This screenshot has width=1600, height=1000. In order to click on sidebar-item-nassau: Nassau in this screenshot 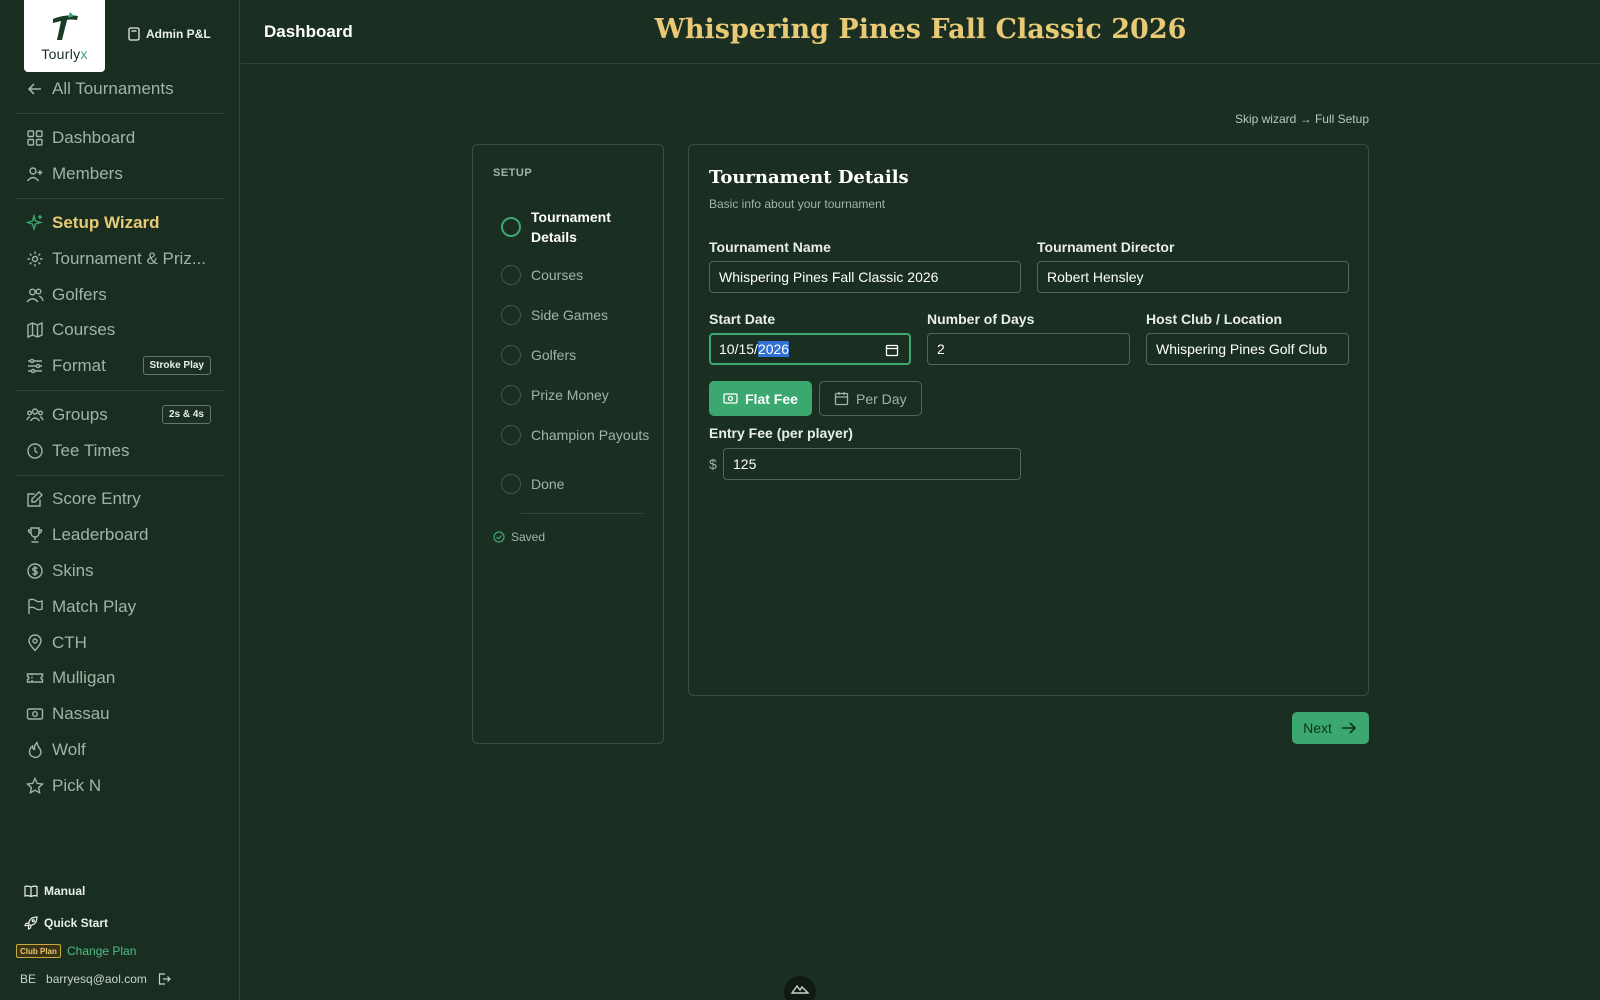, I will do `click(68, 714)`.